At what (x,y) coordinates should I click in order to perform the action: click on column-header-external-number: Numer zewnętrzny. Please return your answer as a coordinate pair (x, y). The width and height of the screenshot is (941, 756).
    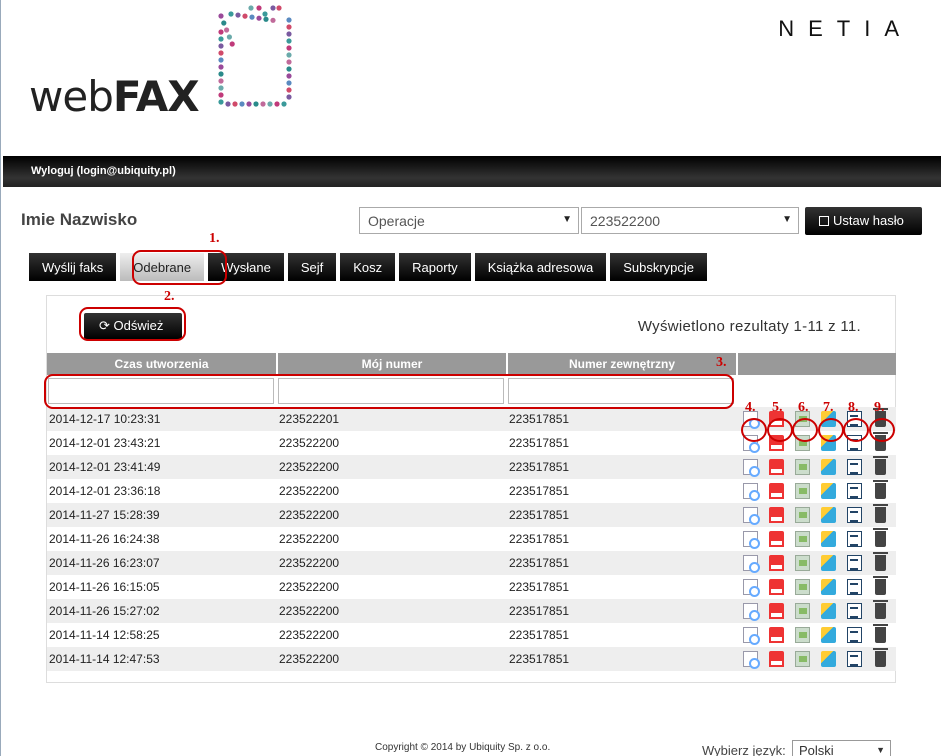
    Looking at the image, I should click on (622, 364).